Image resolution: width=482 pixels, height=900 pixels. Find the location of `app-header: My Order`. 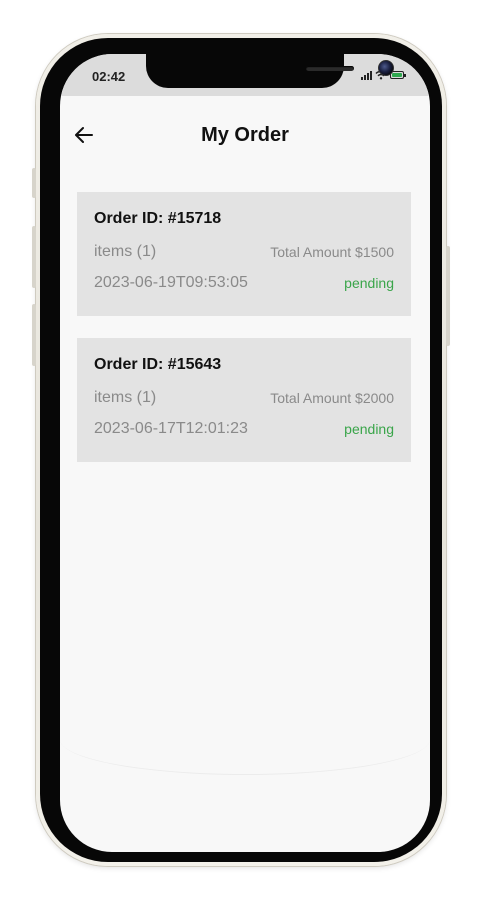

app-header: My Order is located at coordinates (245, 134).